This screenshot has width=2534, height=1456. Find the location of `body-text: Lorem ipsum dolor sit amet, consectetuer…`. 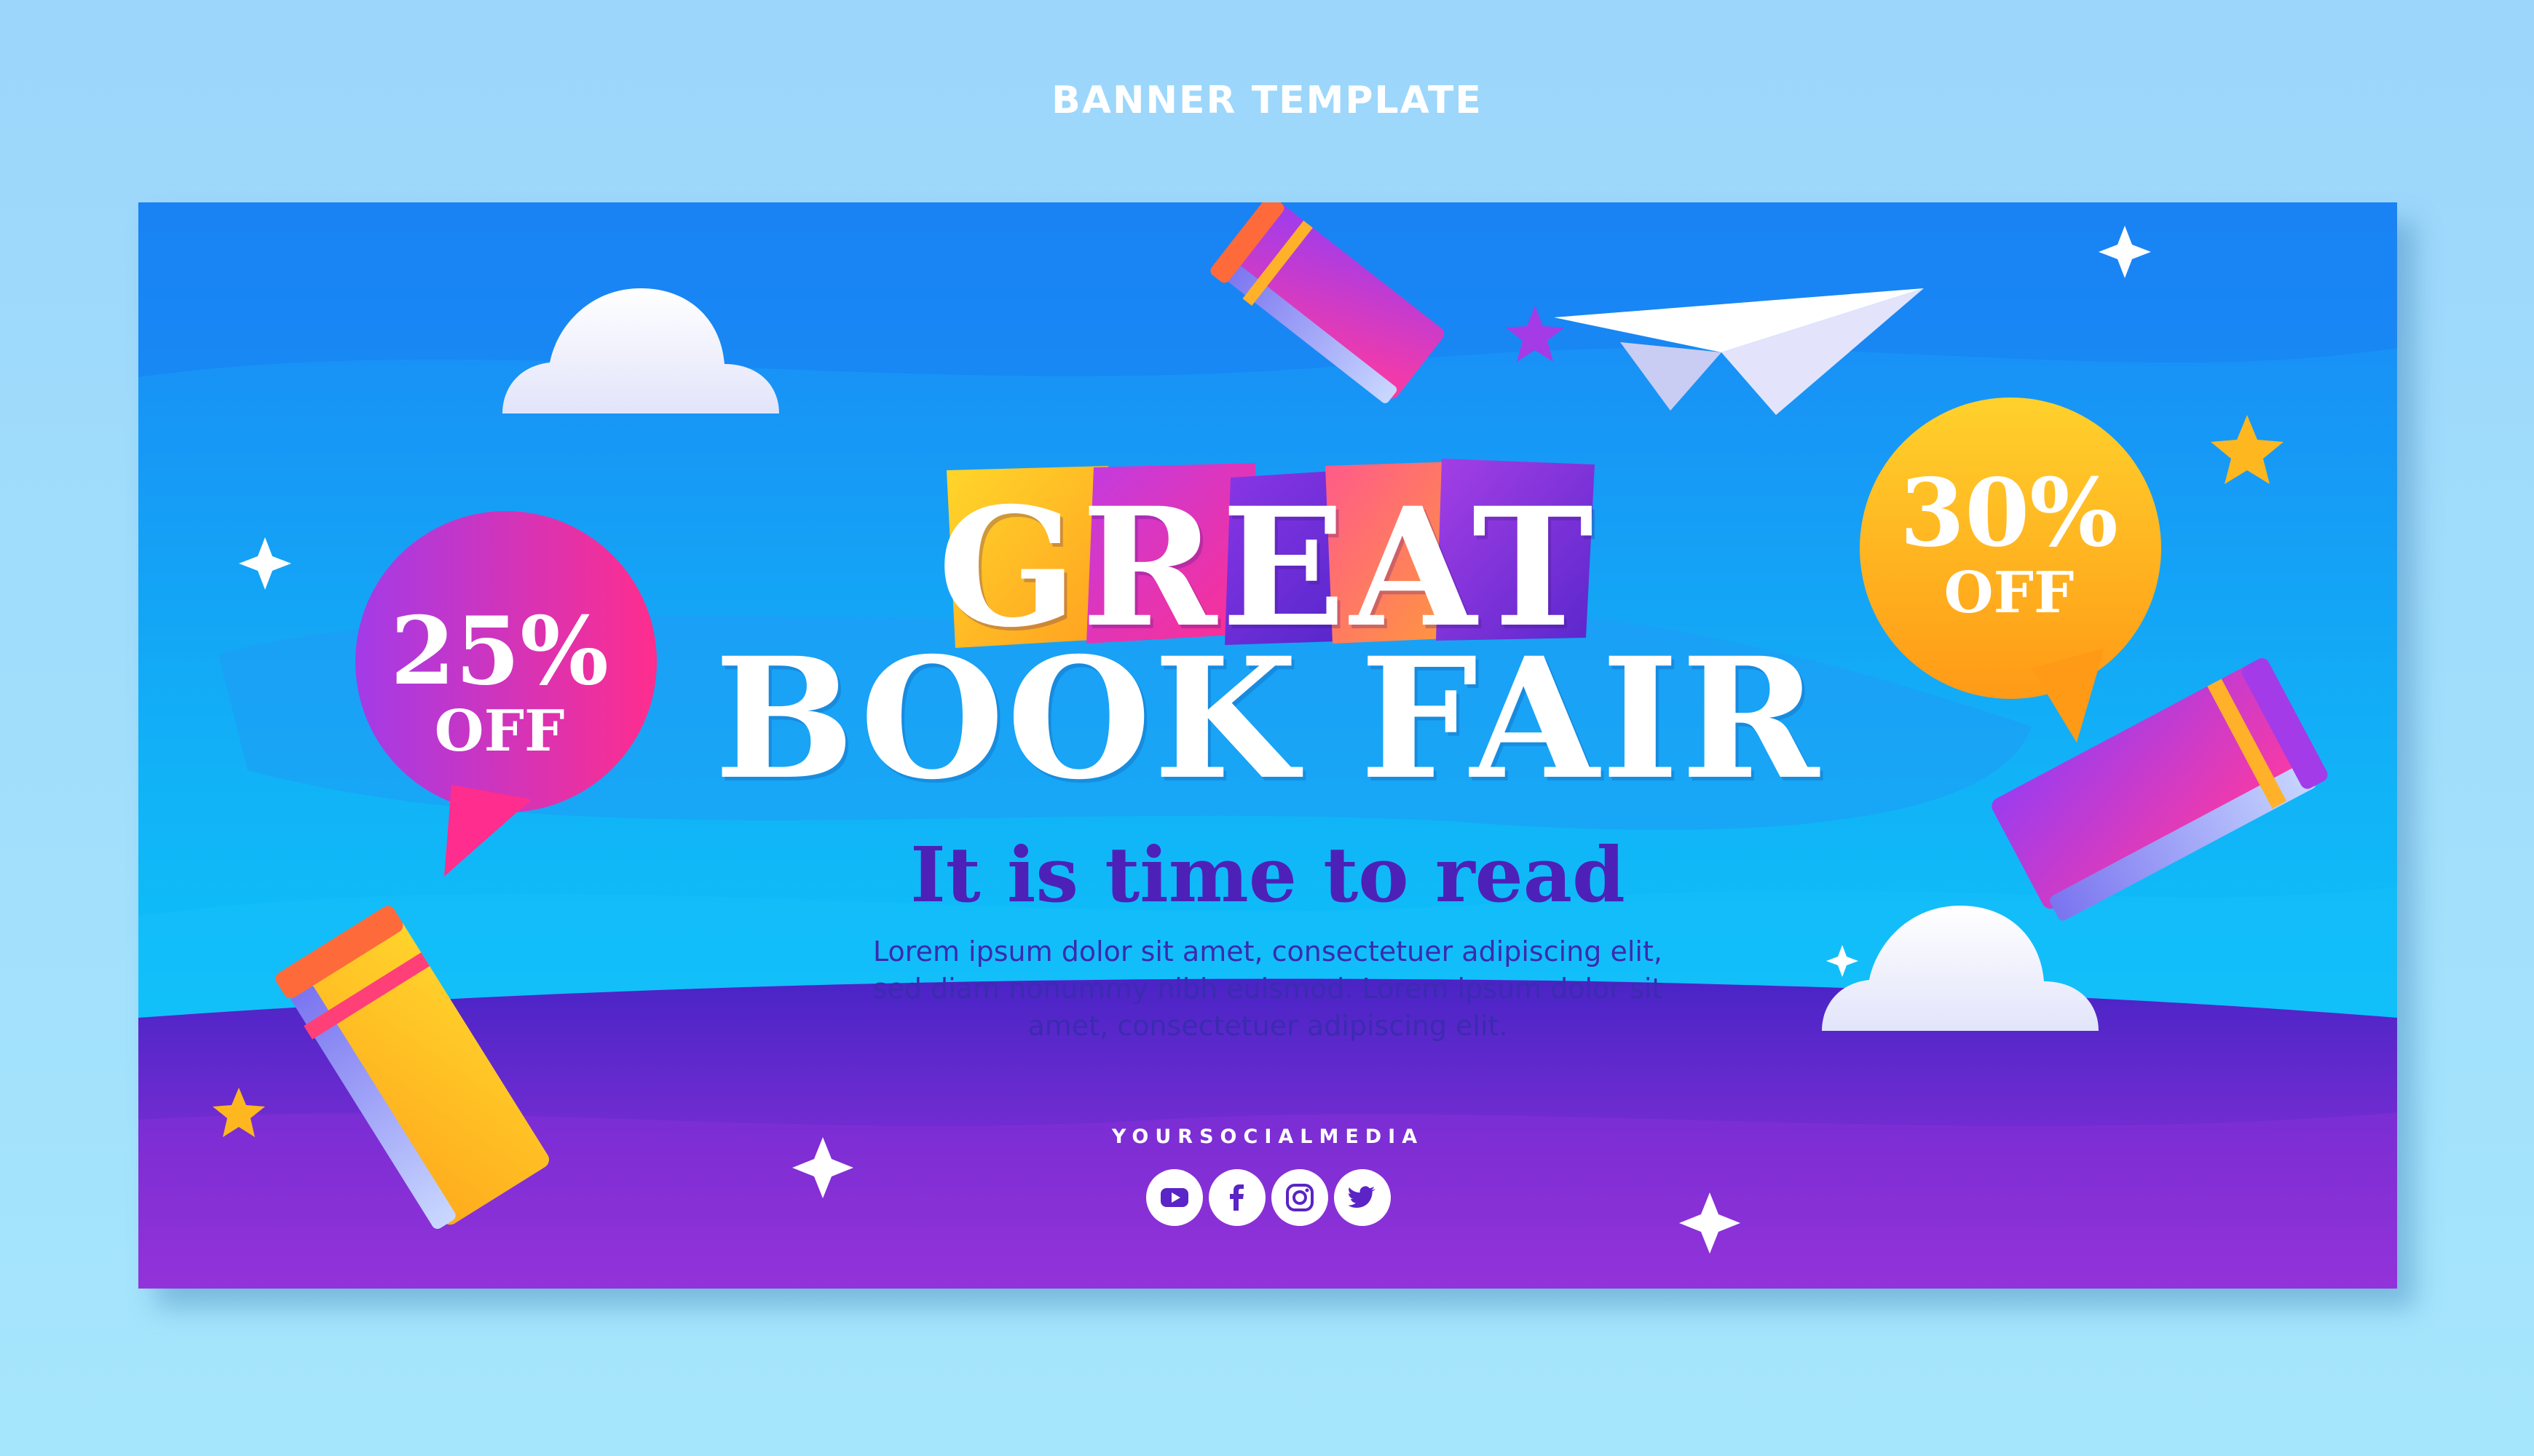

body-text: Lorem ipsum dolor sit amet, consectetuer… is located at coordinates (1267, 988).